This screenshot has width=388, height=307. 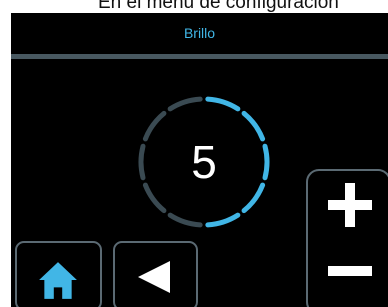 I want to click on brightness-stepper, so click(x=347, y=238).